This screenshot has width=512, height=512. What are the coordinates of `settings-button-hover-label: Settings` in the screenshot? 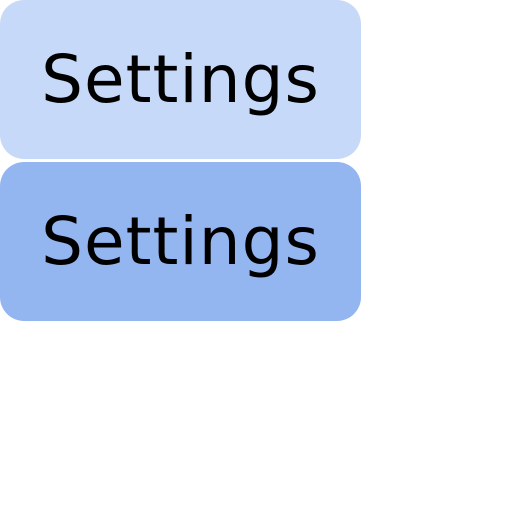 It's located at (180, 241).